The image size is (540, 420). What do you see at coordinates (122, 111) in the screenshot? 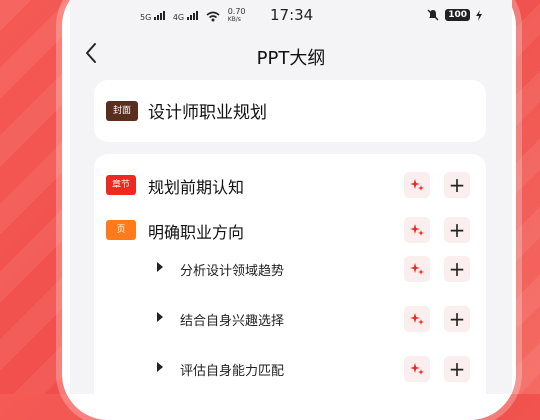
I see `cover-tag: 封面` at bounding box center [122, 111].